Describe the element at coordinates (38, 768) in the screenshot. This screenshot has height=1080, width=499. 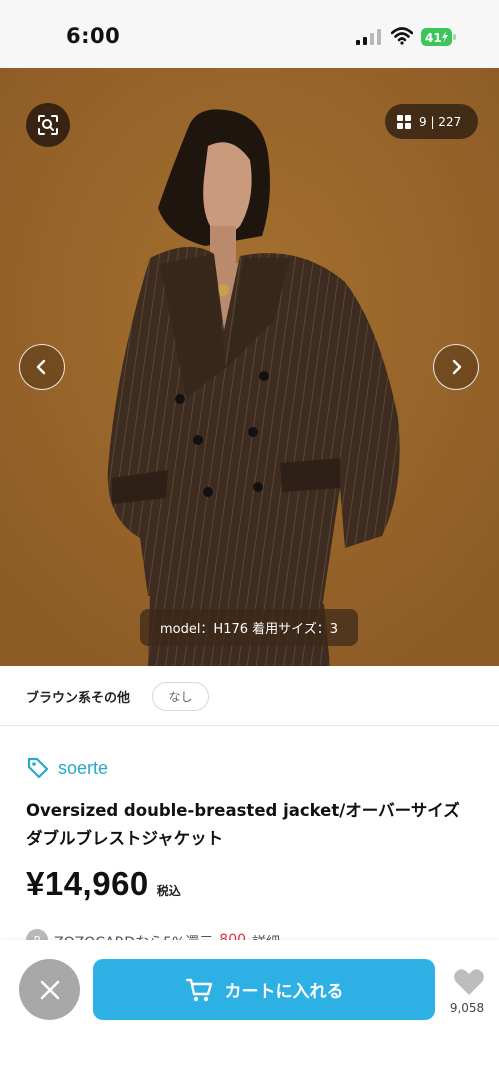
I see `tag-icon` at that location.